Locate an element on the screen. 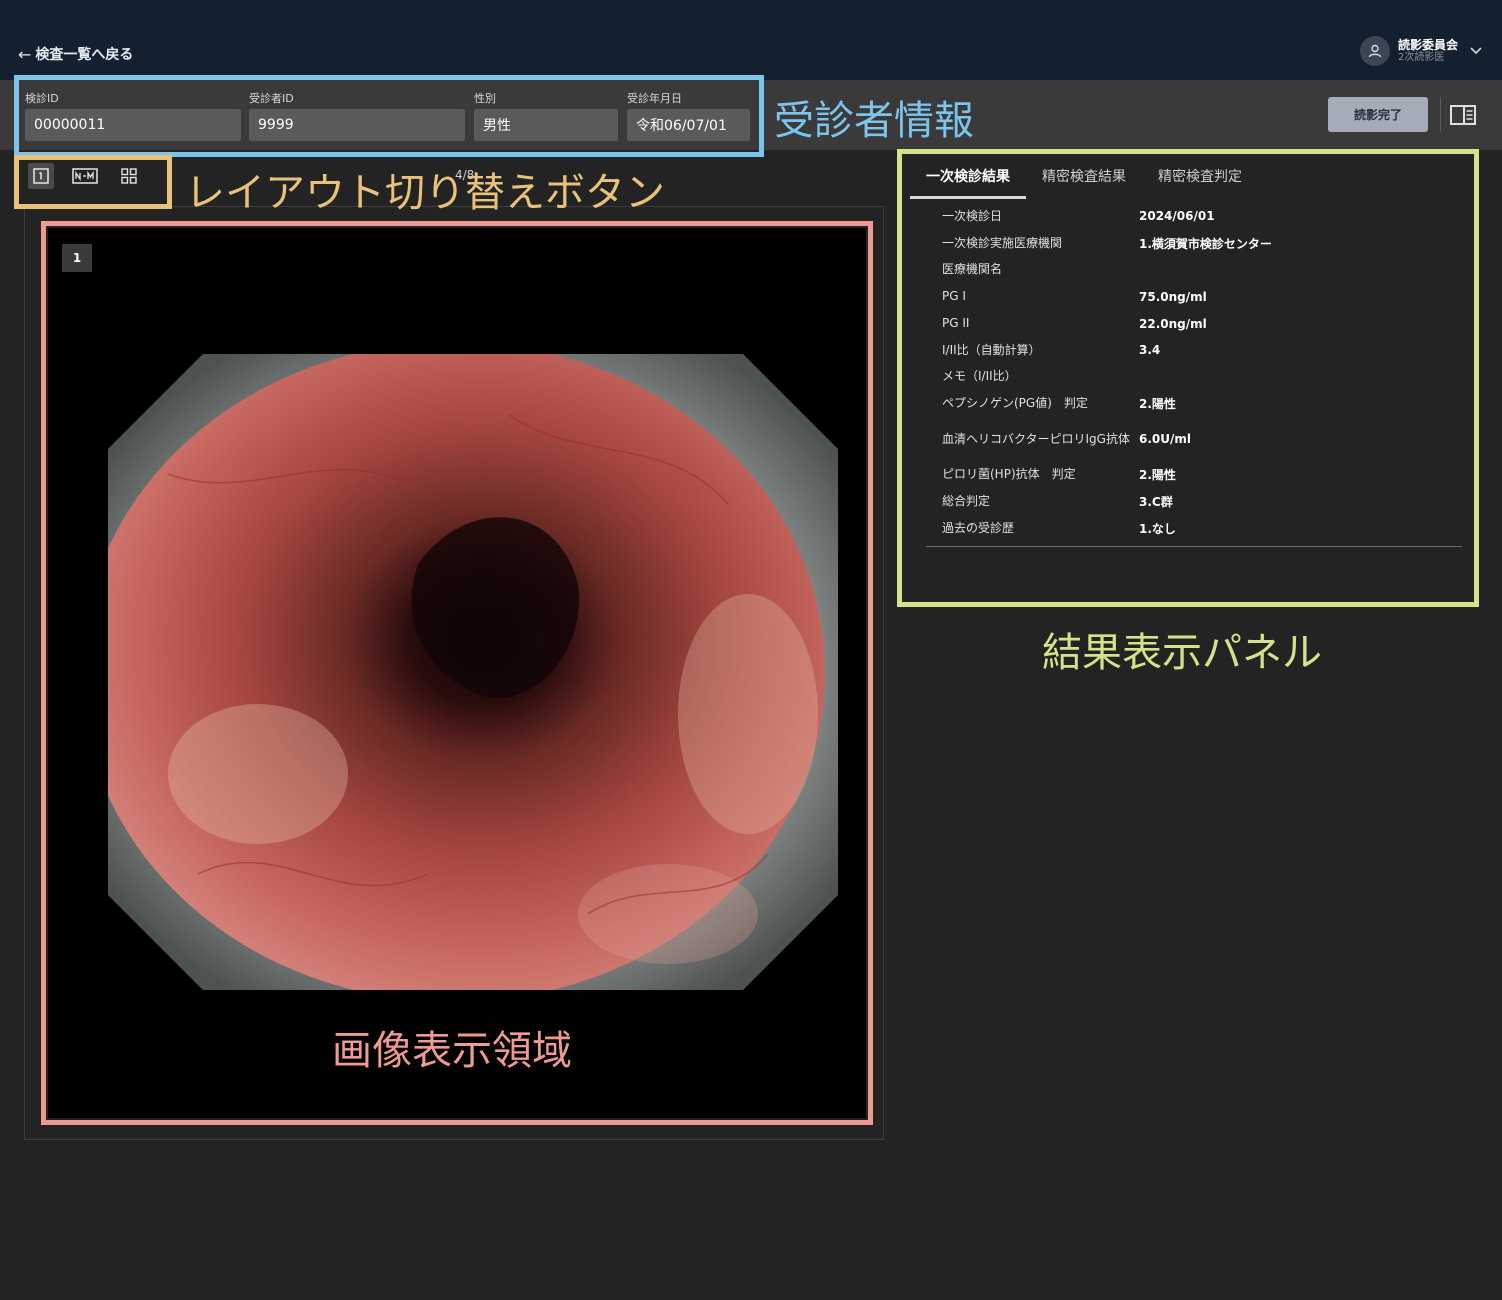  patient-info-annotation-label: 受診者情報 is located at coordinates (874, 121).